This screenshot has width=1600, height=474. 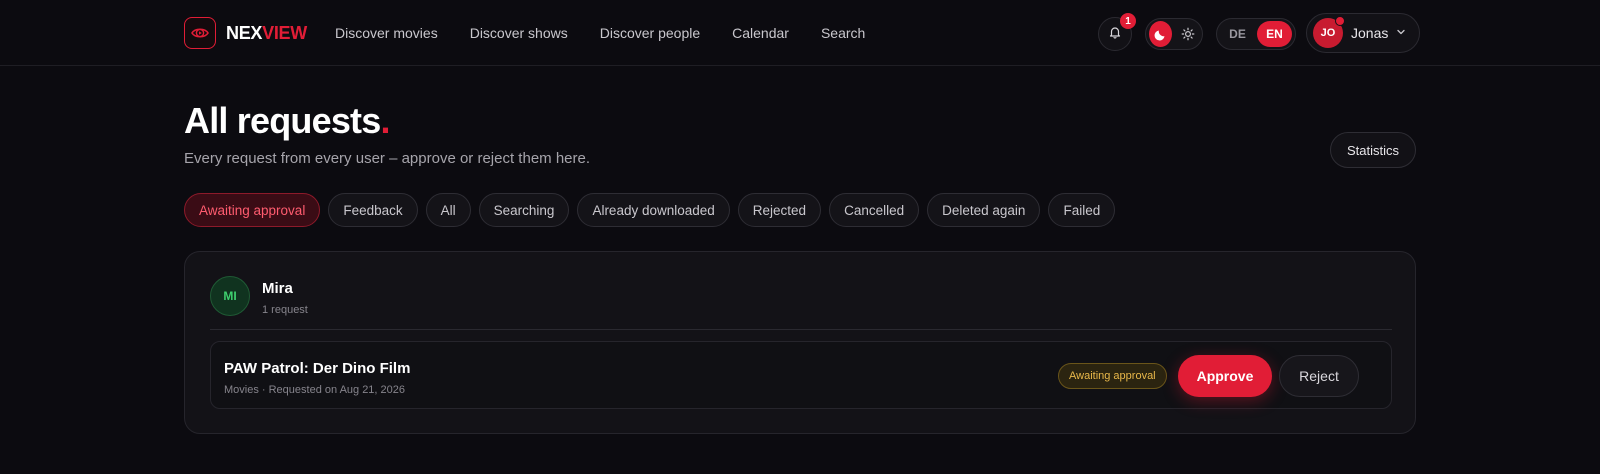 I want to click on reject-button: Reject, so click(x=1319, y=376).